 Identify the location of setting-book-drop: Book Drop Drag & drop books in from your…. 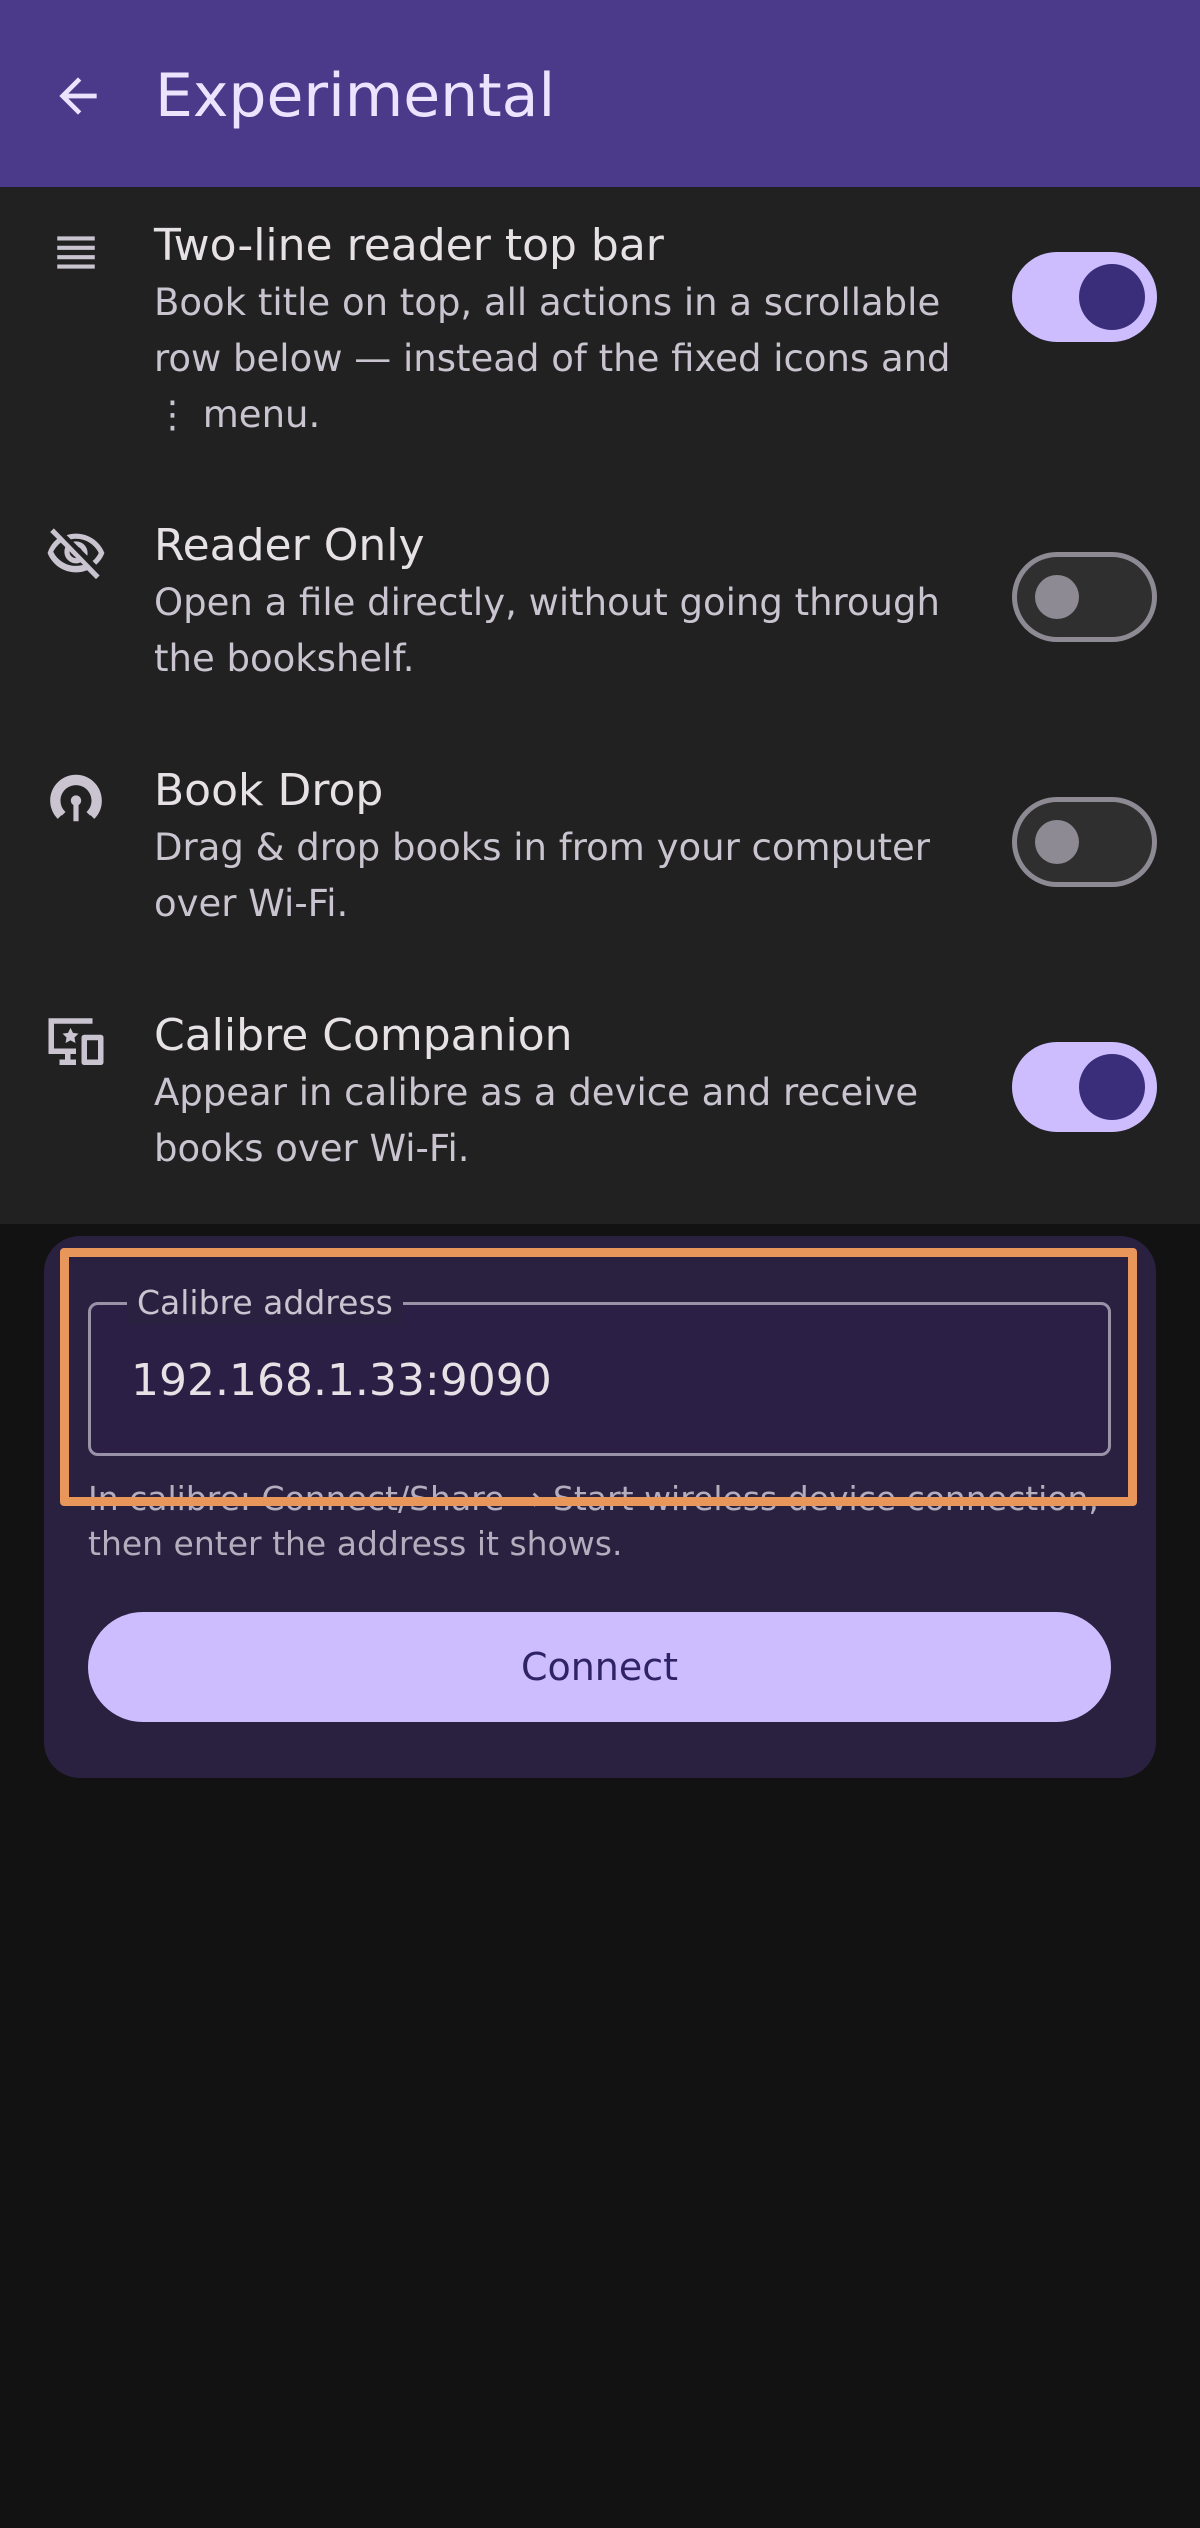
(600, 862).